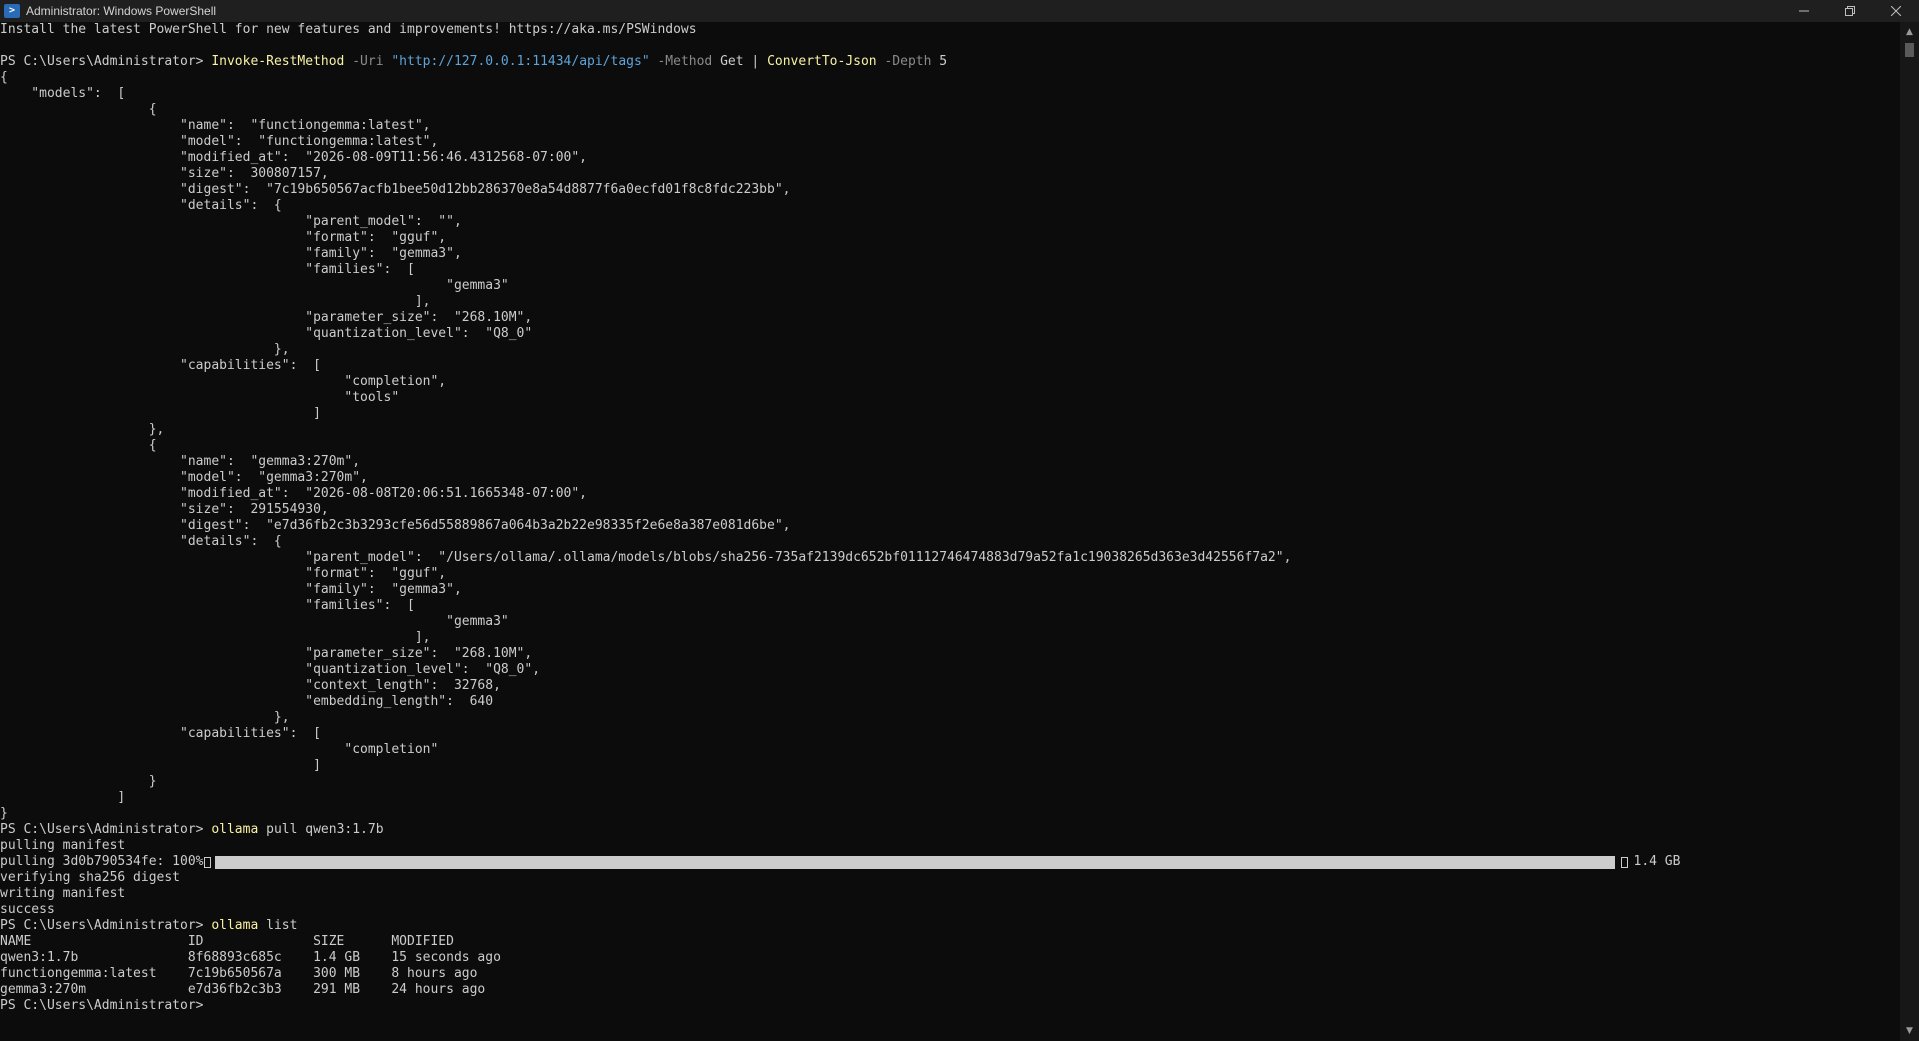 This screenshot has width=1919, height=1041. What do you see at coordinates (1657, 861) in the screenshot?
I see `progress-size: 1.4 GB` at bounding box center [1657, 861].